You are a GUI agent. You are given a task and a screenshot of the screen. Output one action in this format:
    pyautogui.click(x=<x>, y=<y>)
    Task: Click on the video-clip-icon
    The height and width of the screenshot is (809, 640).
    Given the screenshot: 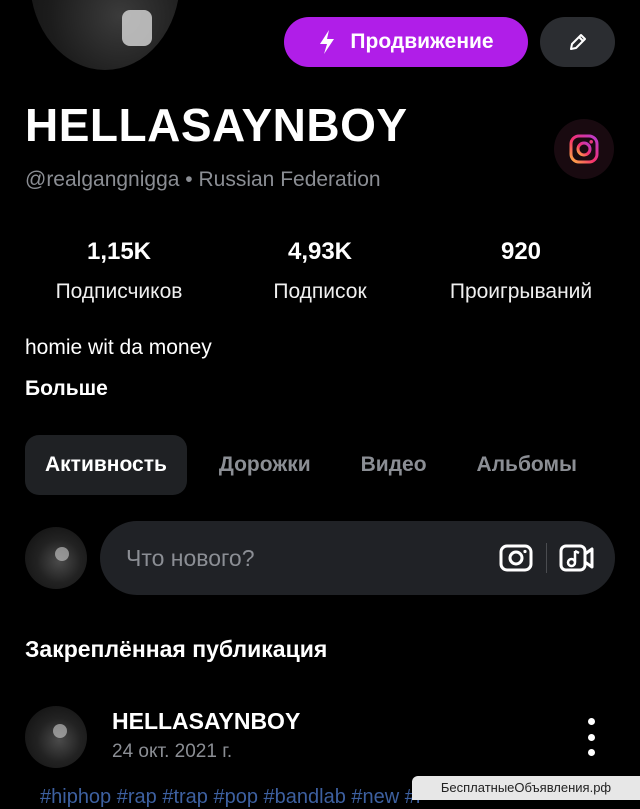 What is the action you would take?
    pyautogui.click(x=576, y=558)
    